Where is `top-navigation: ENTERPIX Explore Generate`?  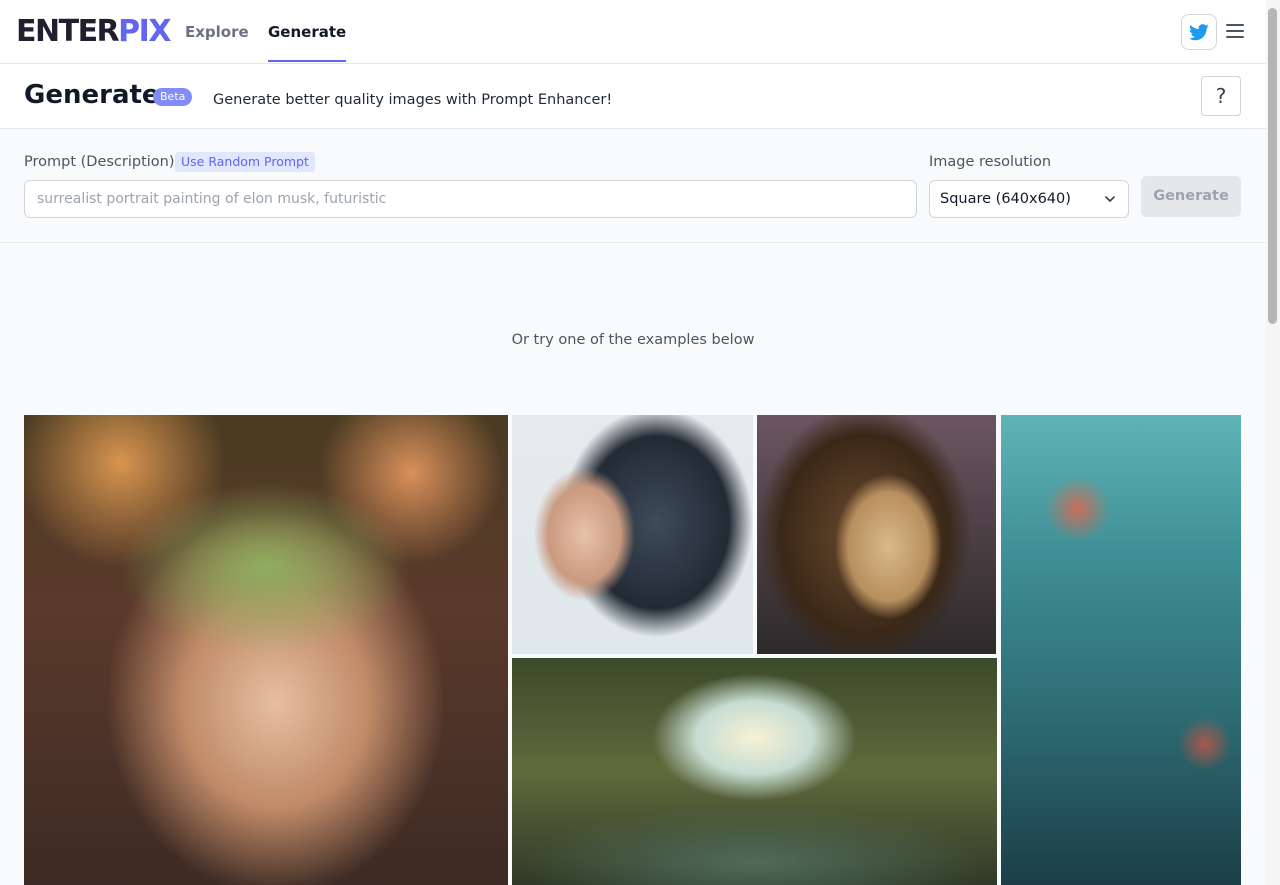 top-navigation: ENTERPIX Explore Generate is located at coordinates (633, 32).